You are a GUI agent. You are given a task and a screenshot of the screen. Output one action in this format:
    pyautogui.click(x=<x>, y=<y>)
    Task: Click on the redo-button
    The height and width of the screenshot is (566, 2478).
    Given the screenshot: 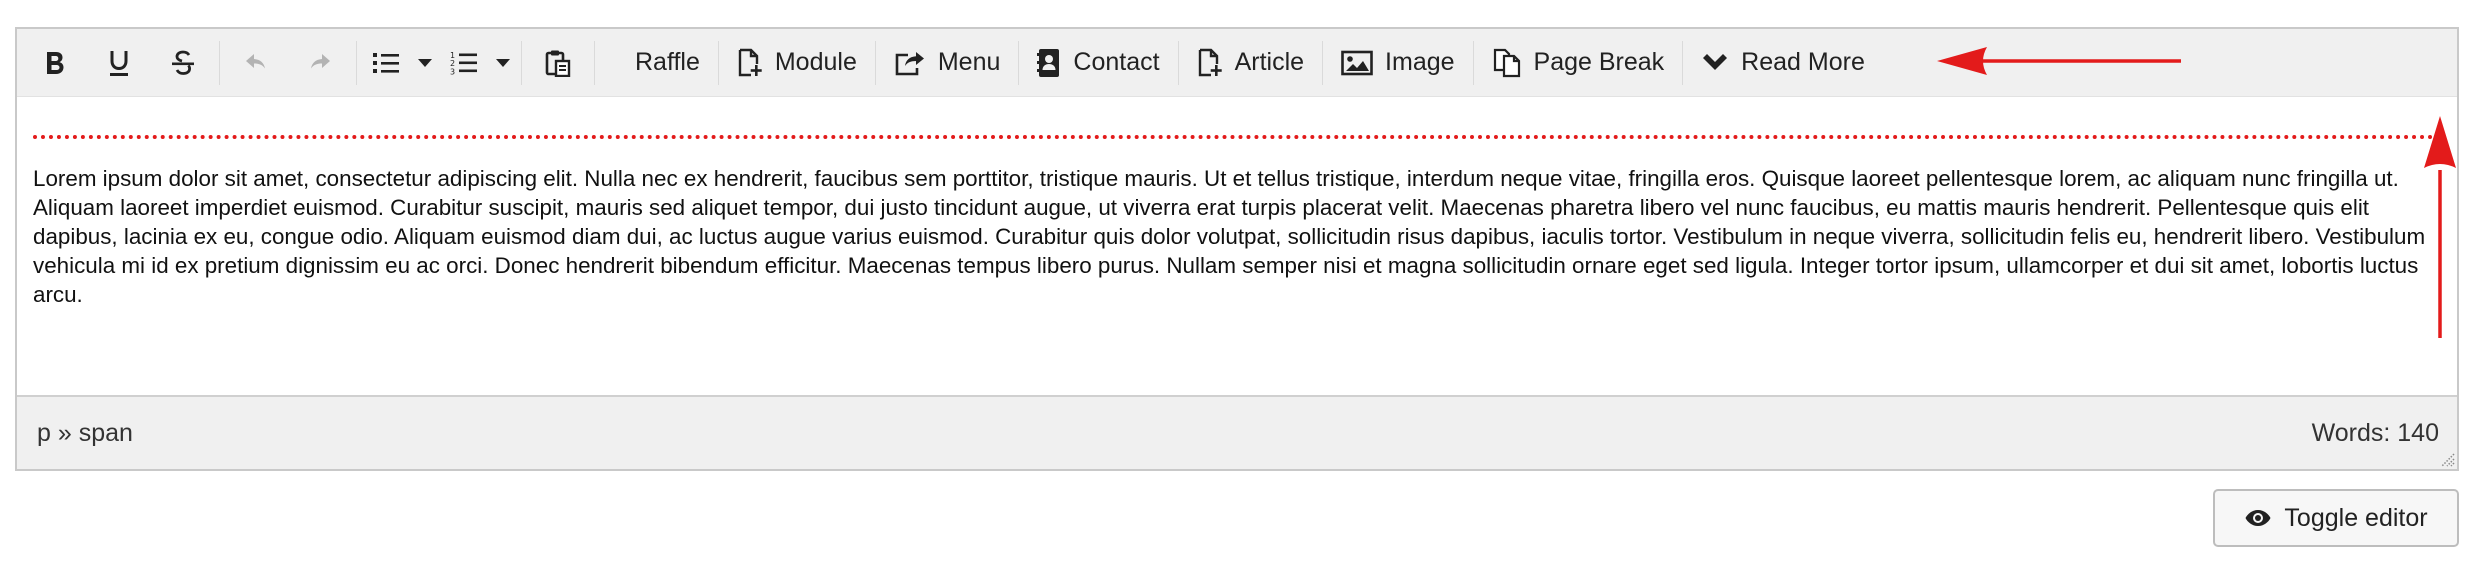 What is the action you would take?
    pyautogui.click(x=320, y=63)
    